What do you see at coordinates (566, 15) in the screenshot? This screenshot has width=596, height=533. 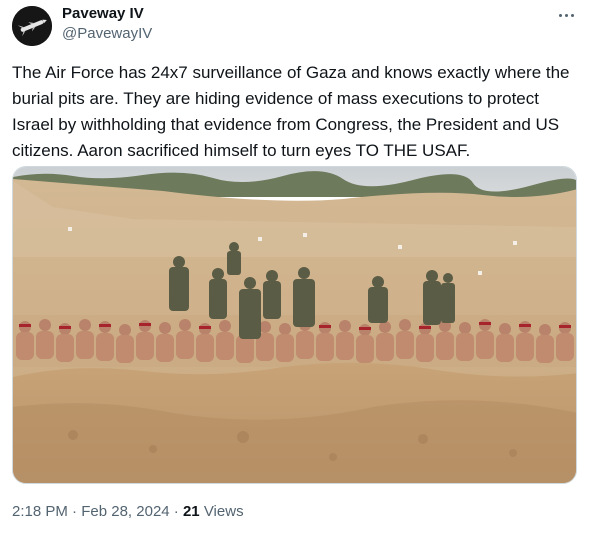 I see `more-dots-icon` at bounding box center [566, 15].